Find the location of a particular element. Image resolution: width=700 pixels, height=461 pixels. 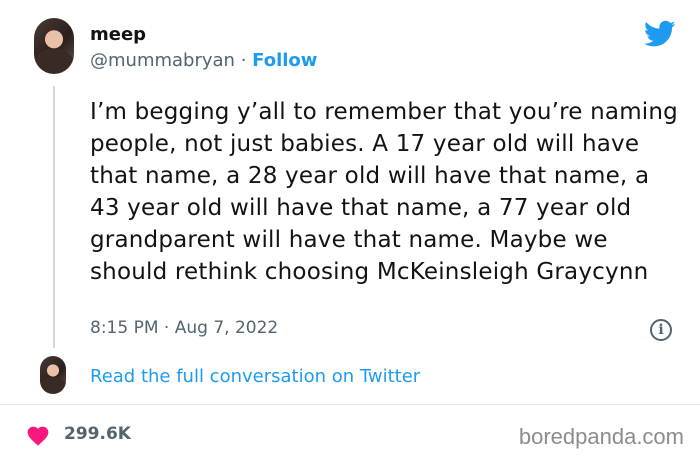

author-avatar is located at coordinates (54, 46).